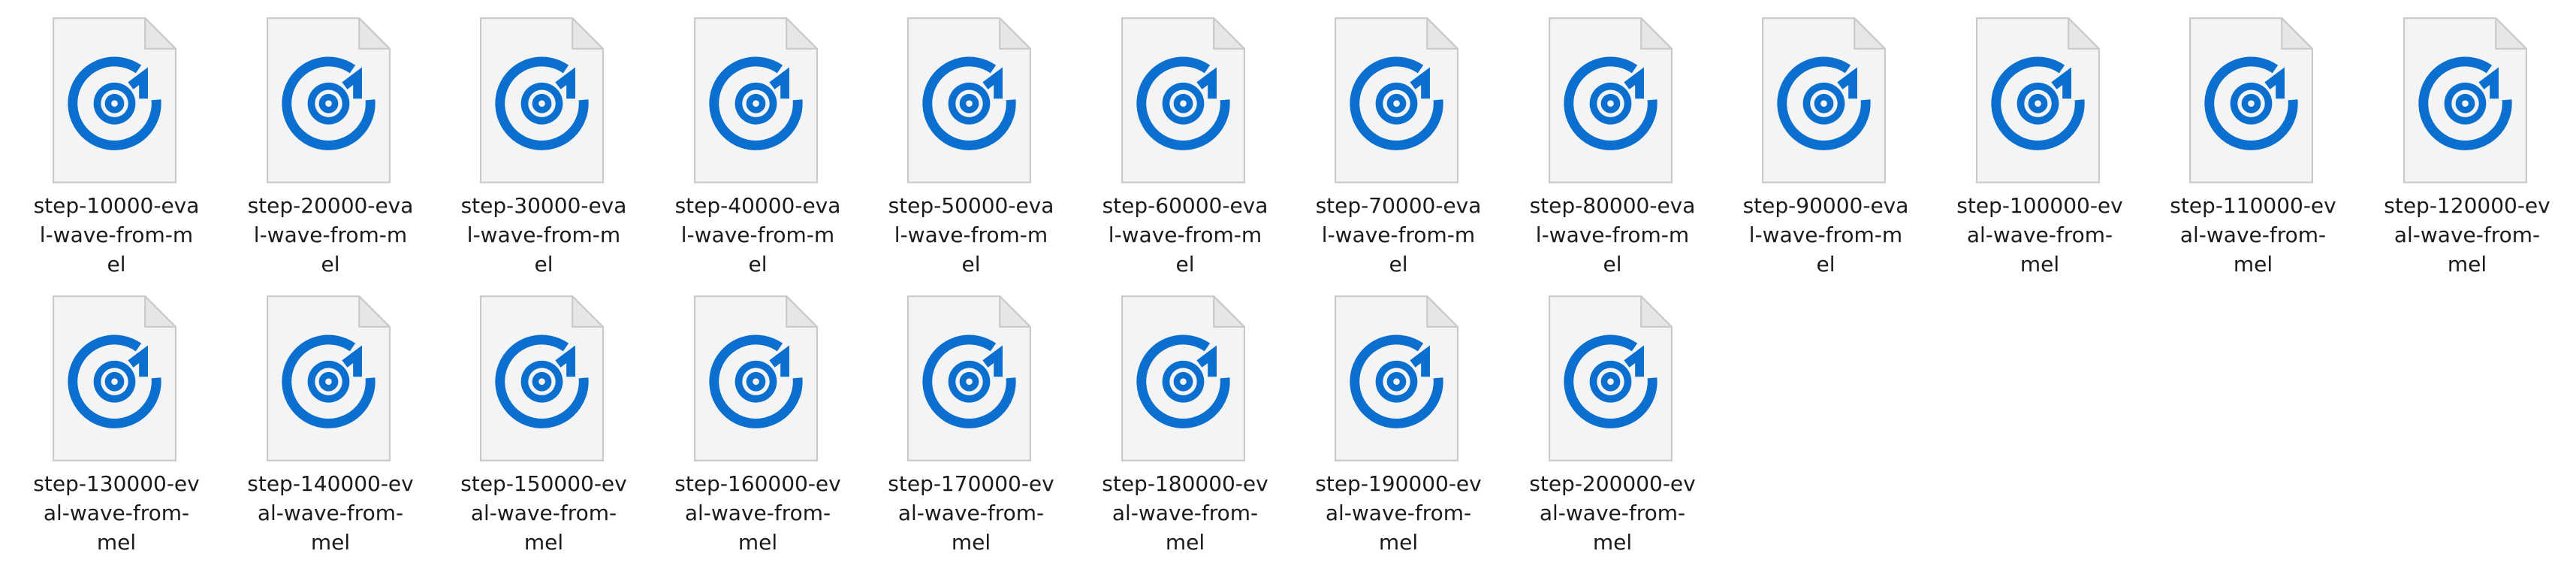 The height and width of the screenshot is (584, 2576). Describe the element at coordinates (757, 235) in the screenshot. I see `file-name-label: step-40000-eva l-wave-from-m el` at that location.